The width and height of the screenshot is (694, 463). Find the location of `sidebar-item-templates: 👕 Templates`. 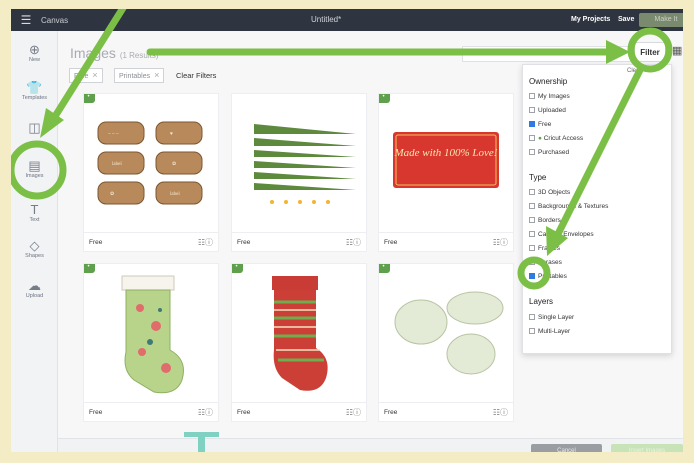

sidebar-item-templates: 👕 Templates is located at coordinates (34, 91).